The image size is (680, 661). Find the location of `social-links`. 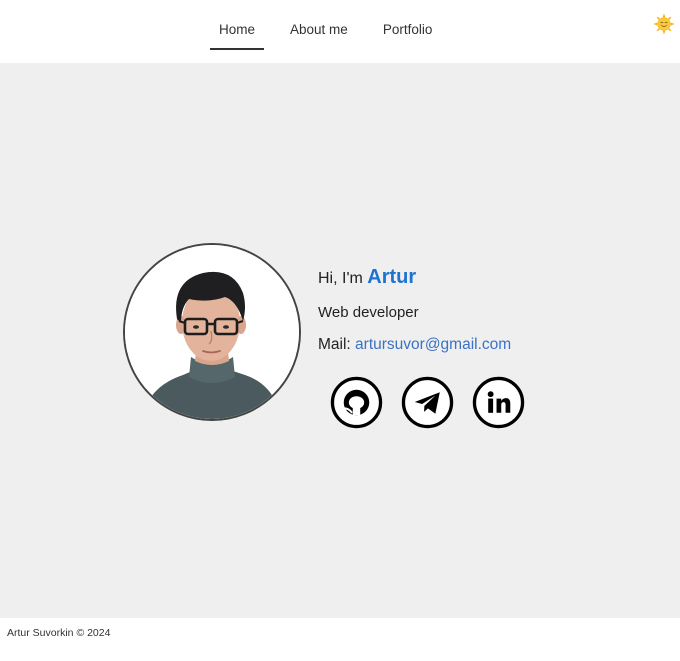

social-links is located at coordinates (427, 402).